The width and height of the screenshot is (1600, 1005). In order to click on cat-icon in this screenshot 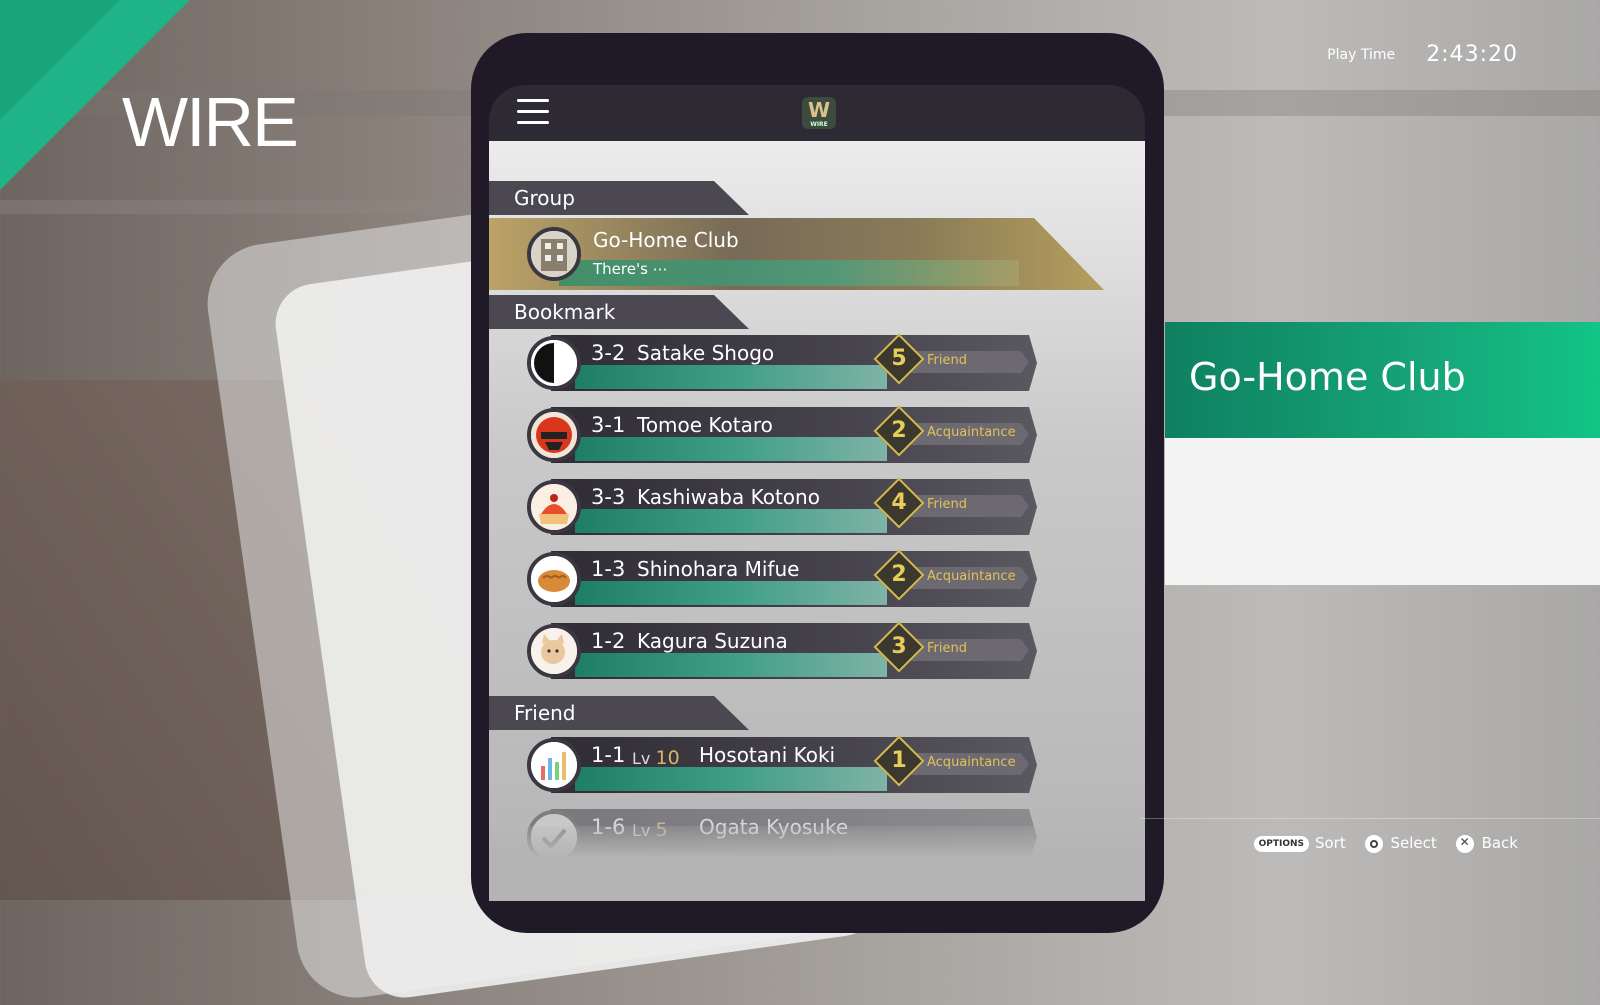, I will do `click(554, 651)`.